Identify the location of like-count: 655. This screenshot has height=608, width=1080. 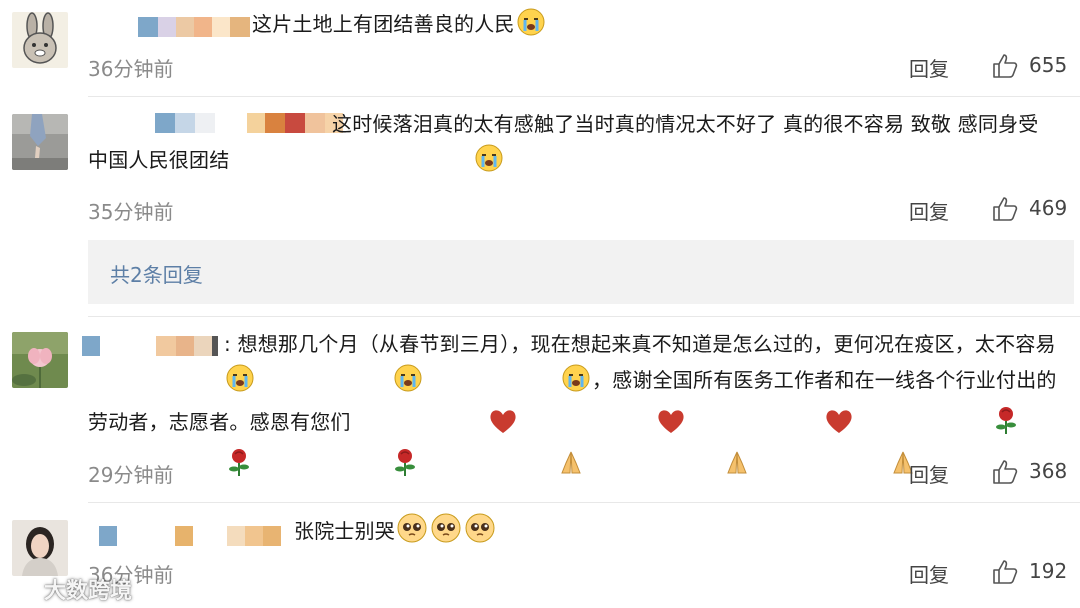
(1048, 65).